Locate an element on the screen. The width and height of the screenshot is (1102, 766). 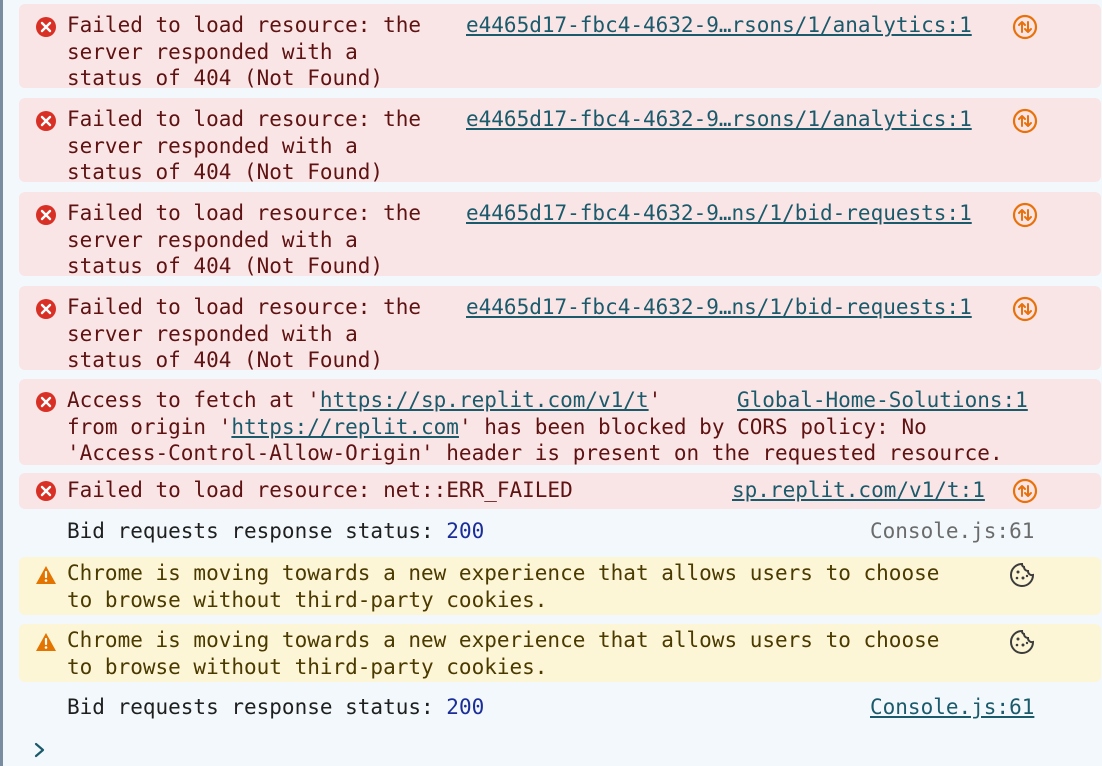
origin-url-link: https://replit.com is located at coordinates (345, 427).